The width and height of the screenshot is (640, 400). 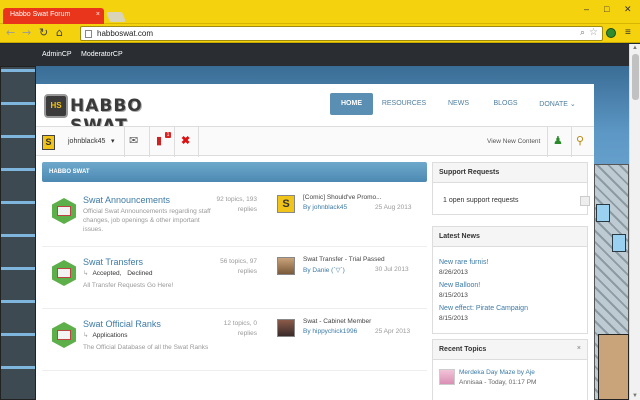 I want to click on logout-icon: ✖, so click(x=185, y=141).